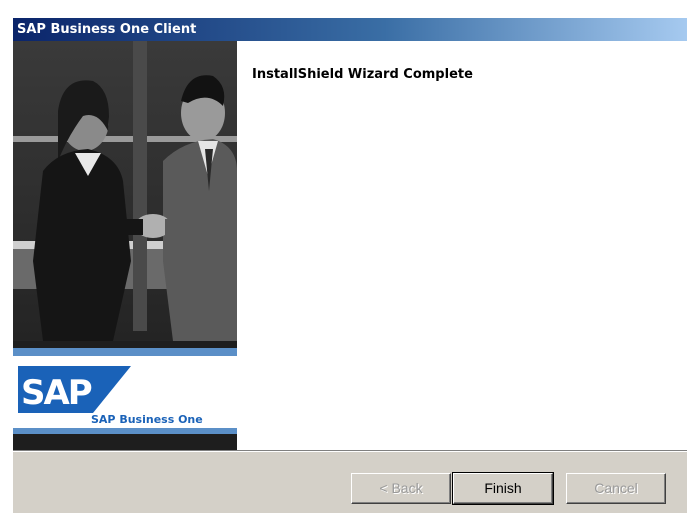  What do you see at coordinates (107, 29) in the screenshot?
I see `window-title: SAP Business One Client` at bounding box center [107, 29].